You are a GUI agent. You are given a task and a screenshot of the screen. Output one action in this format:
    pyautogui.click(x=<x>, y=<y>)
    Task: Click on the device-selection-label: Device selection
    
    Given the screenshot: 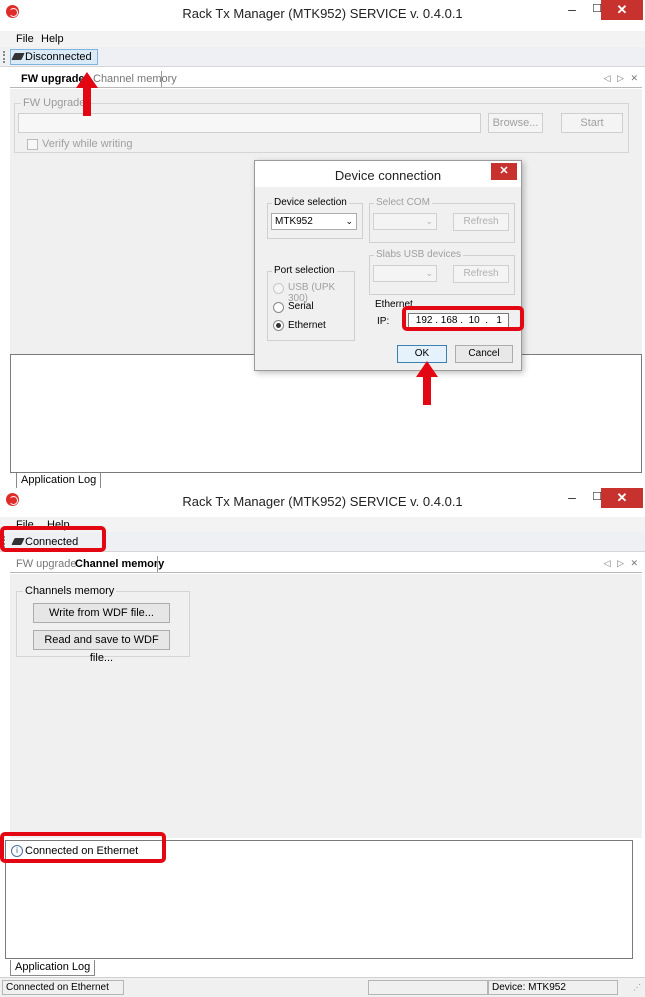 What is the action you would take?
    pyautogui.click(x=310, y=202)
    